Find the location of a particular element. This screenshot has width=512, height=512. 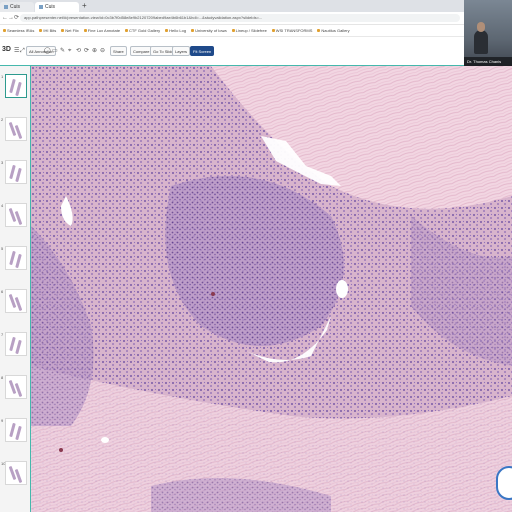

toolbar-tool-icon: ⊖ is located at coordinates (102, 51).